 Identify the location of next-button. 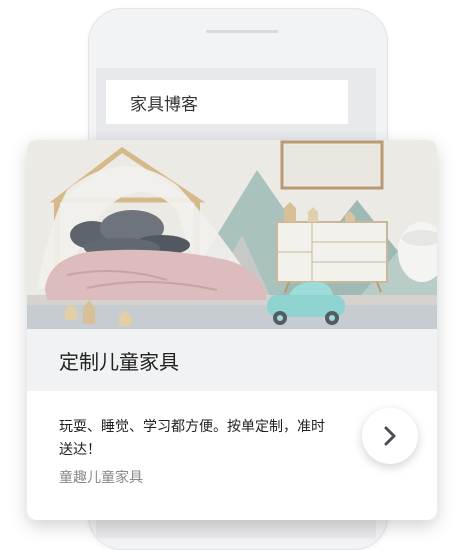
(390, 436).